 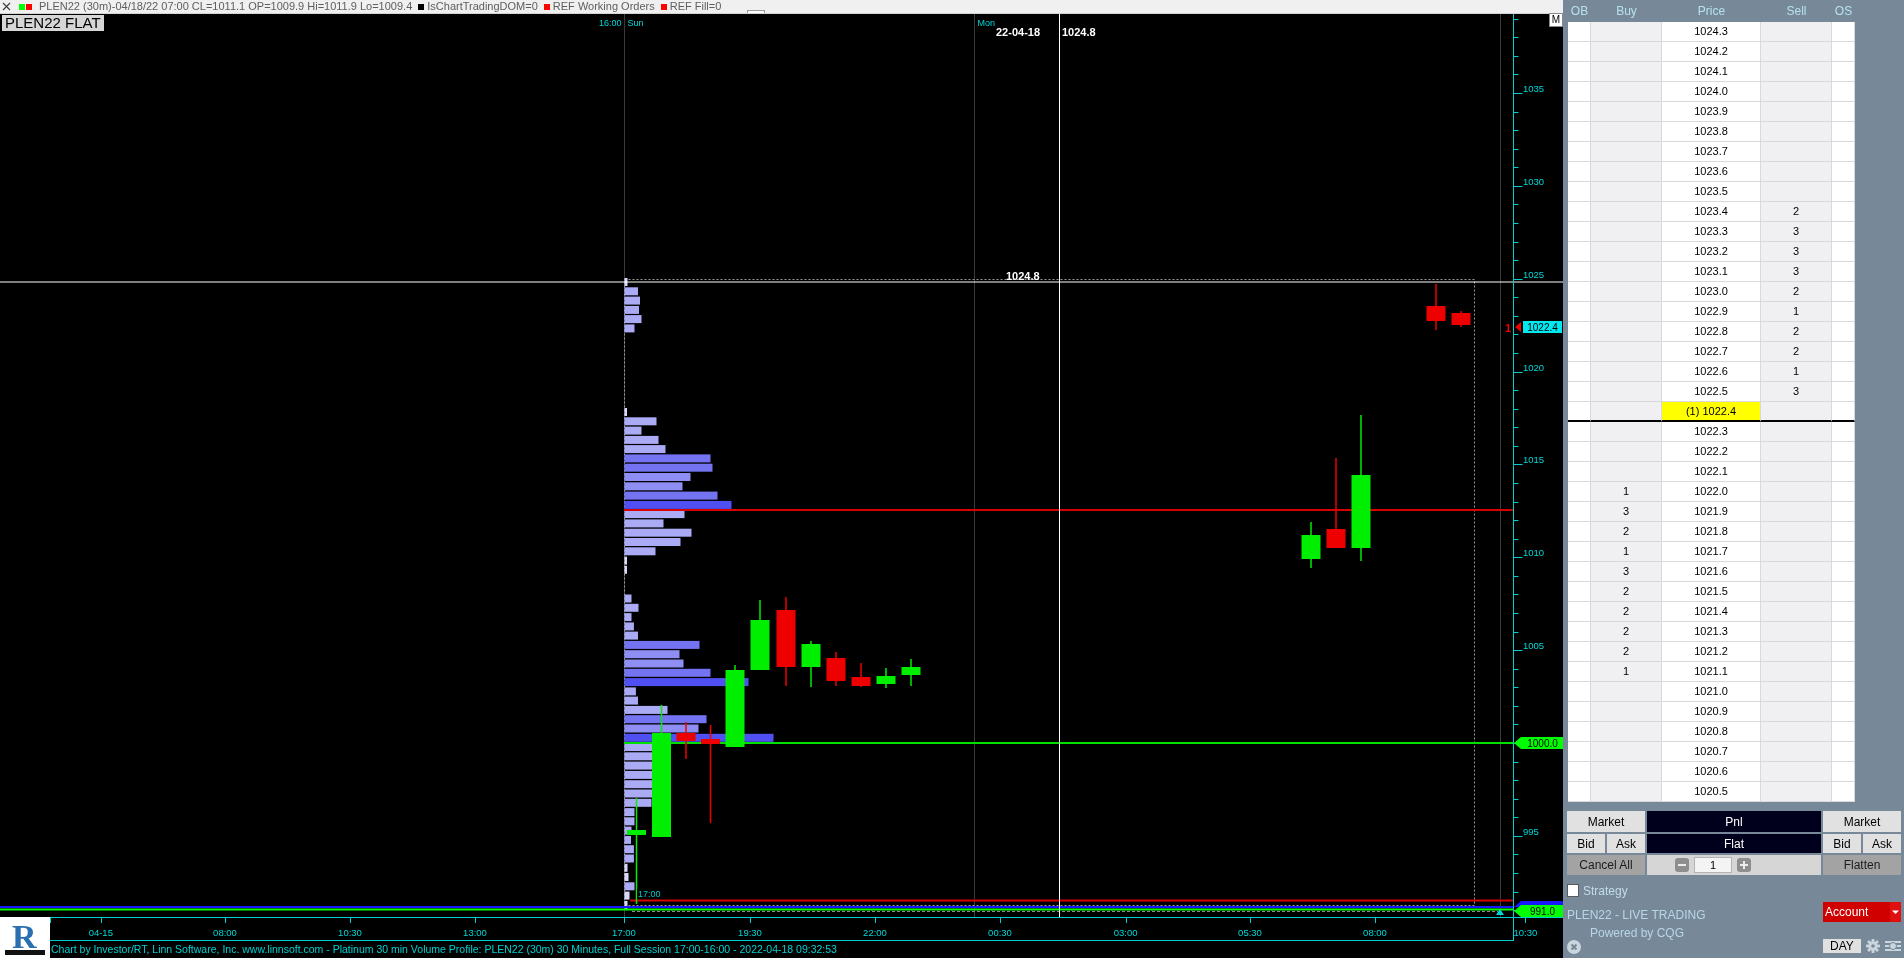 What do you see at coordinates (1500, 912) in the screenshot?
I see `triangle-marker-icon` at bounding box center [1500, 912].